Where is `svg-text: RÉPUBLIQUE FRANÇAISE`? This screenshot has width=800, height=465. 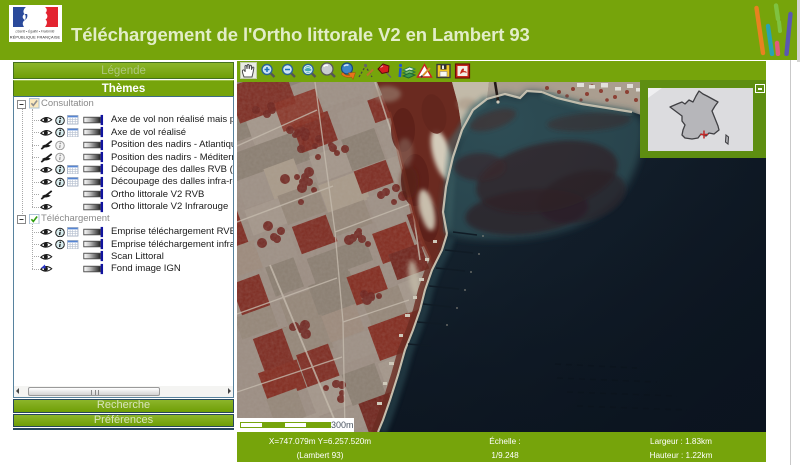 svg-text: RÉPUBLIQUE FRANÇAISE is located at coordinates (35, 37).